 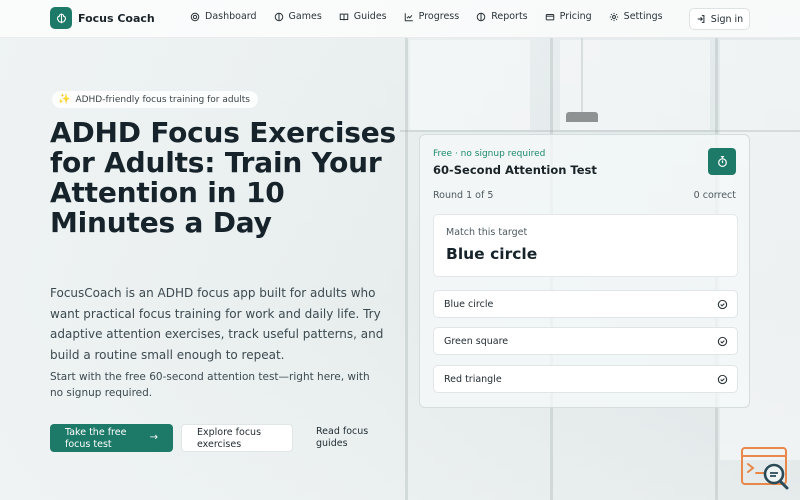 What do you see at coordinates (305, 16) in the screenshot?
I see `nav-label: Games` at bounding box center [305, 16].